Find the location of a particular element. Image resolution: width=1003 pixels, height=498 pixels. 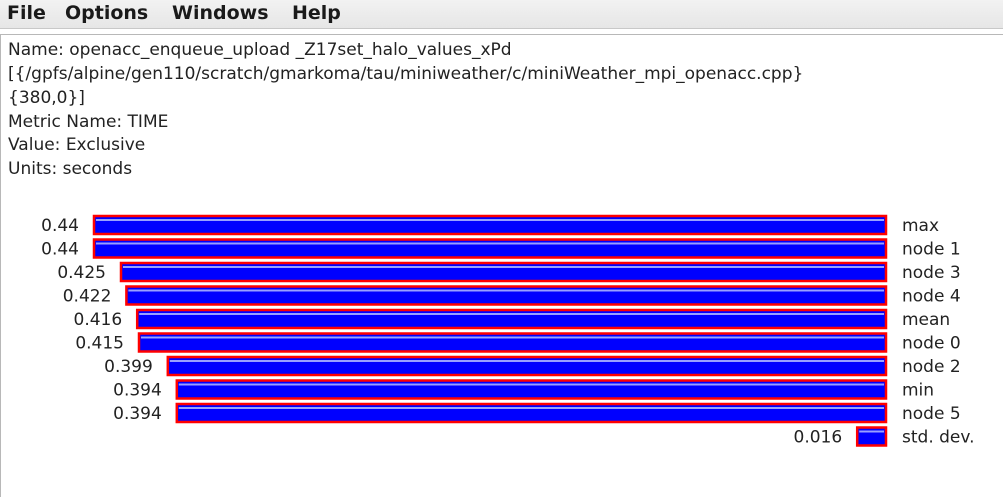

bar-row: 0.416 mean is located at coordinates (512, 319).